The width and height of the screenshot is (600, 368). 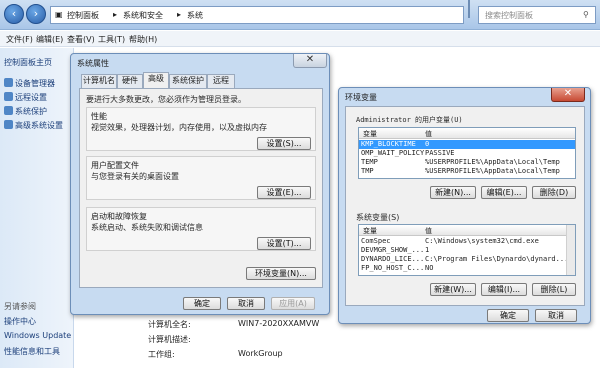 I want to click on tab-remote: 远程, so click(x=221, y=81).